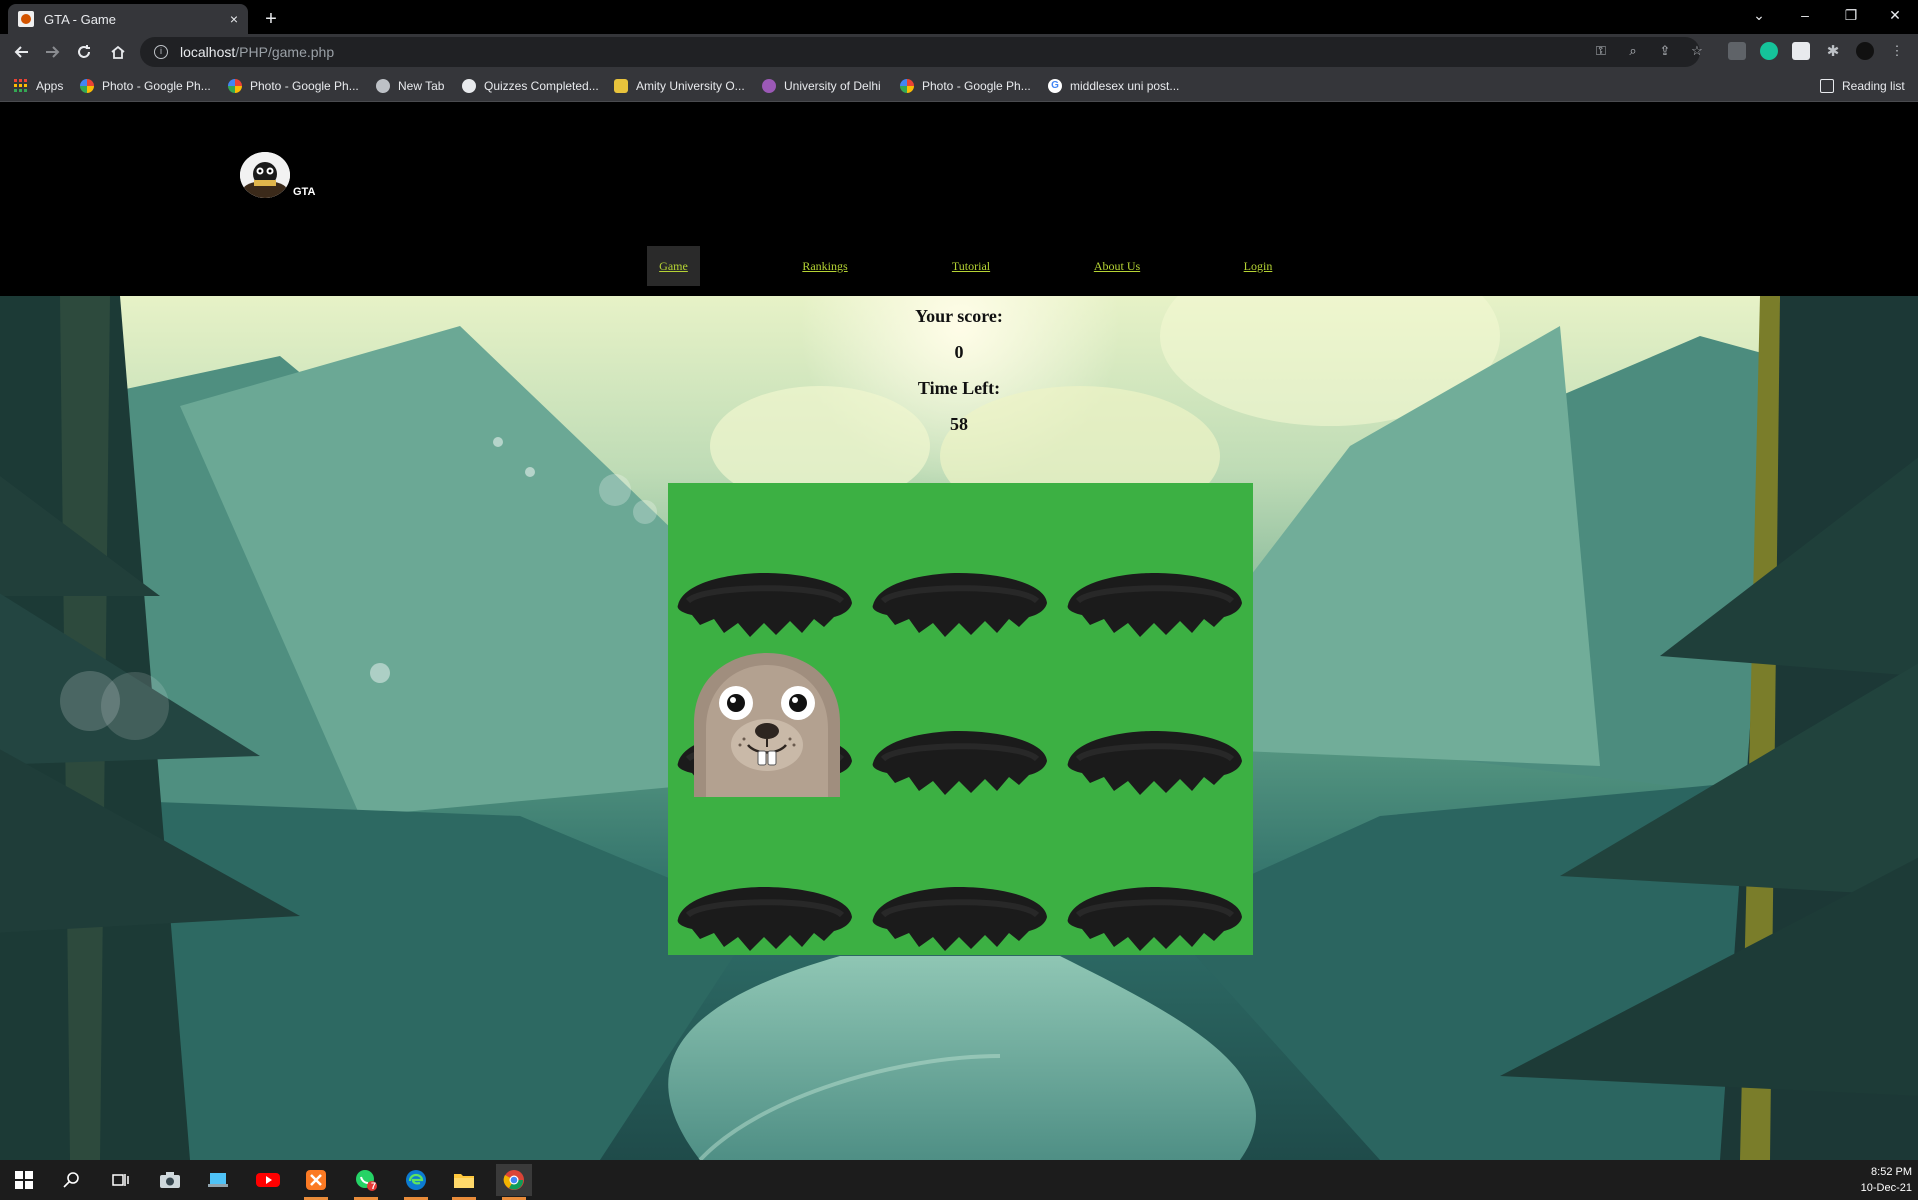 The image size is (1918, 1200). I want to click on bookmark-new-tab: New Tab, so click(410, 86).